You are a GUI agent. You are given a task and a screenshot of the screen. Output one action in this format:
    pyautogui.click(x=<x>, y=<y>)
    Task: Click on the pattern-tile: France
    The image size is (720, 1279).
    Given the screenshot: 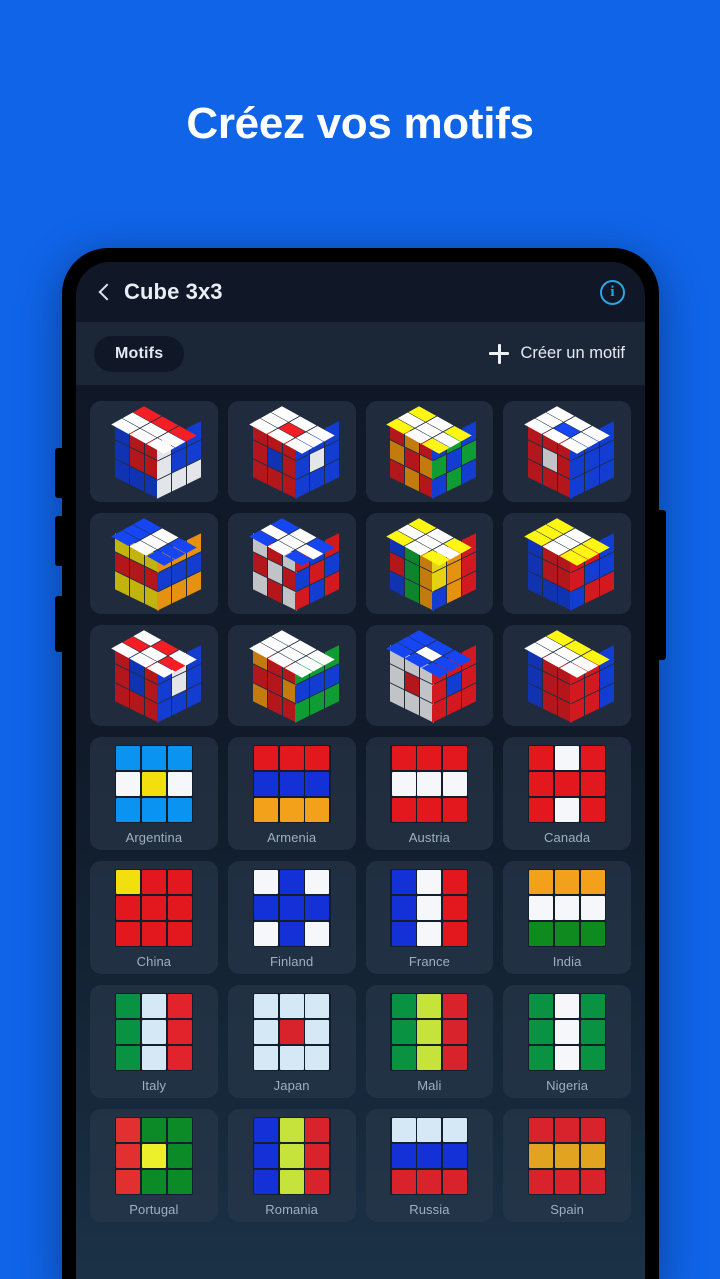 What is the action you would take?
    pyautogui.click(x=429, y=917)
    